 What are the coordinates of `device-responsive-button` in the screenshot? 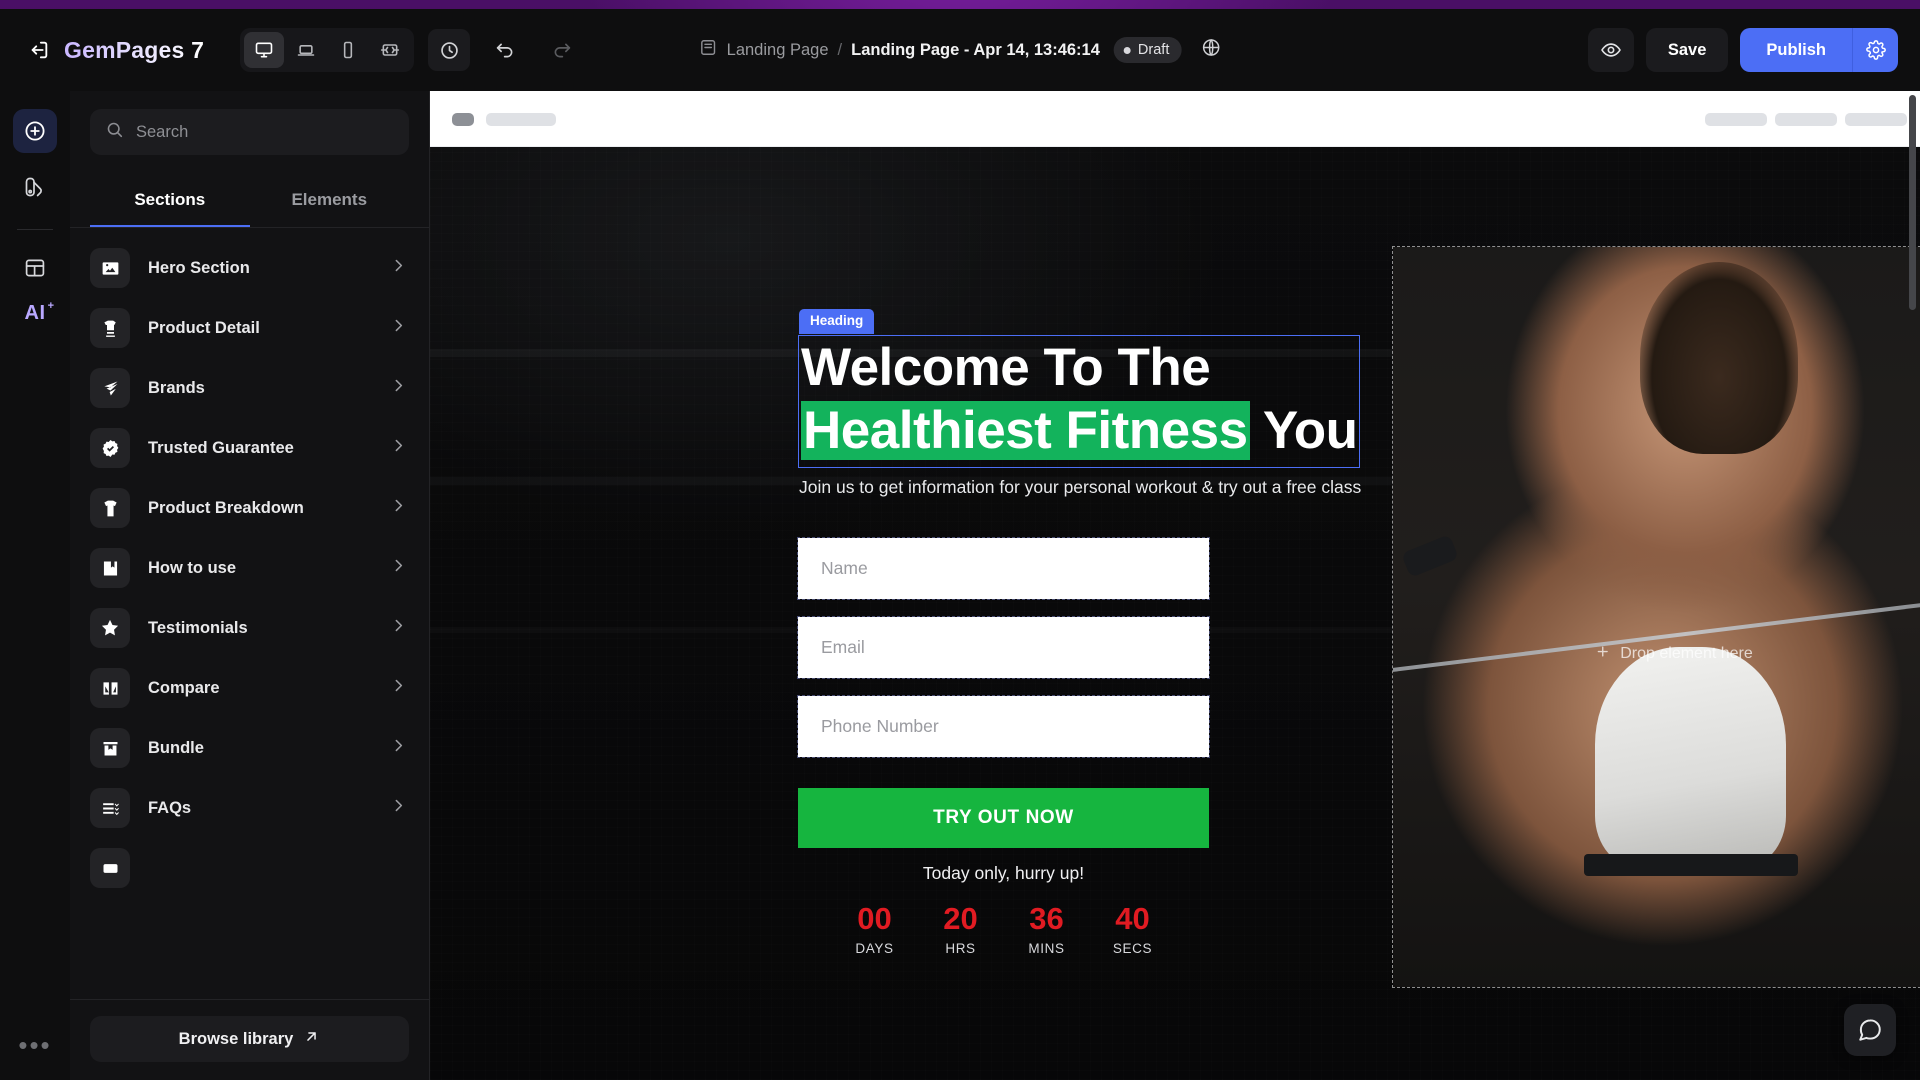 It's located at (390, 50).